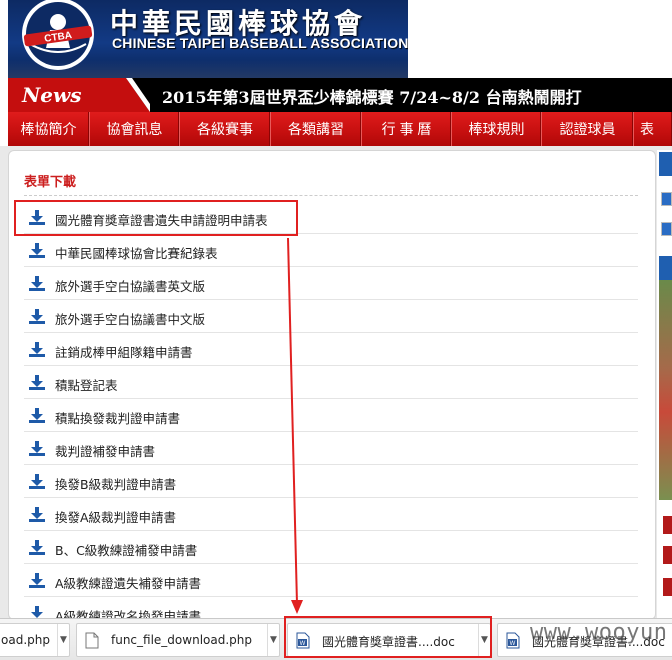 The height and width of the screenshot is (660, 672). What do you see at coordinates (124, 351) in the screenshot?
I see `file-link: 註銷成棒甲組隊籍申請書` at bounding box center [124, 351].